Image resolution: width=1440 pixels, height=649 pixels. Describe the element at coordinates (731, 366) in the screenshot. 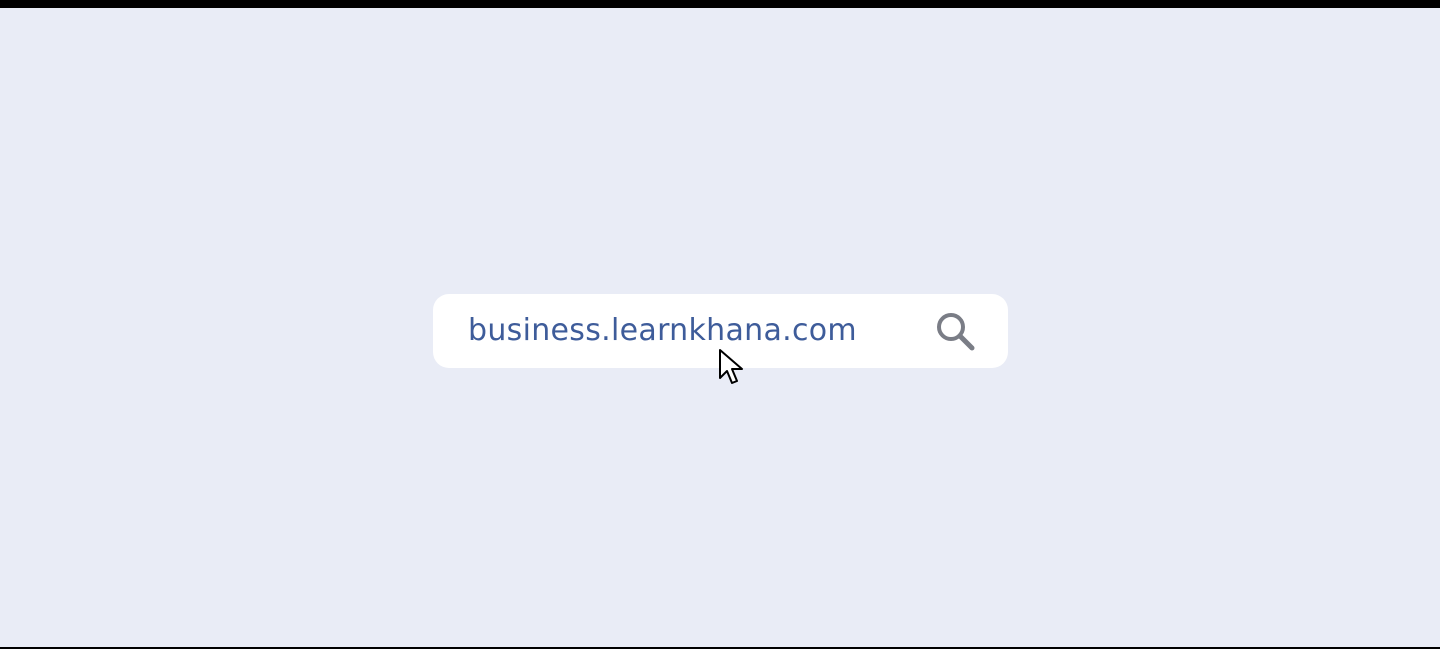

I see `mouse-cursor-icon` at that location.